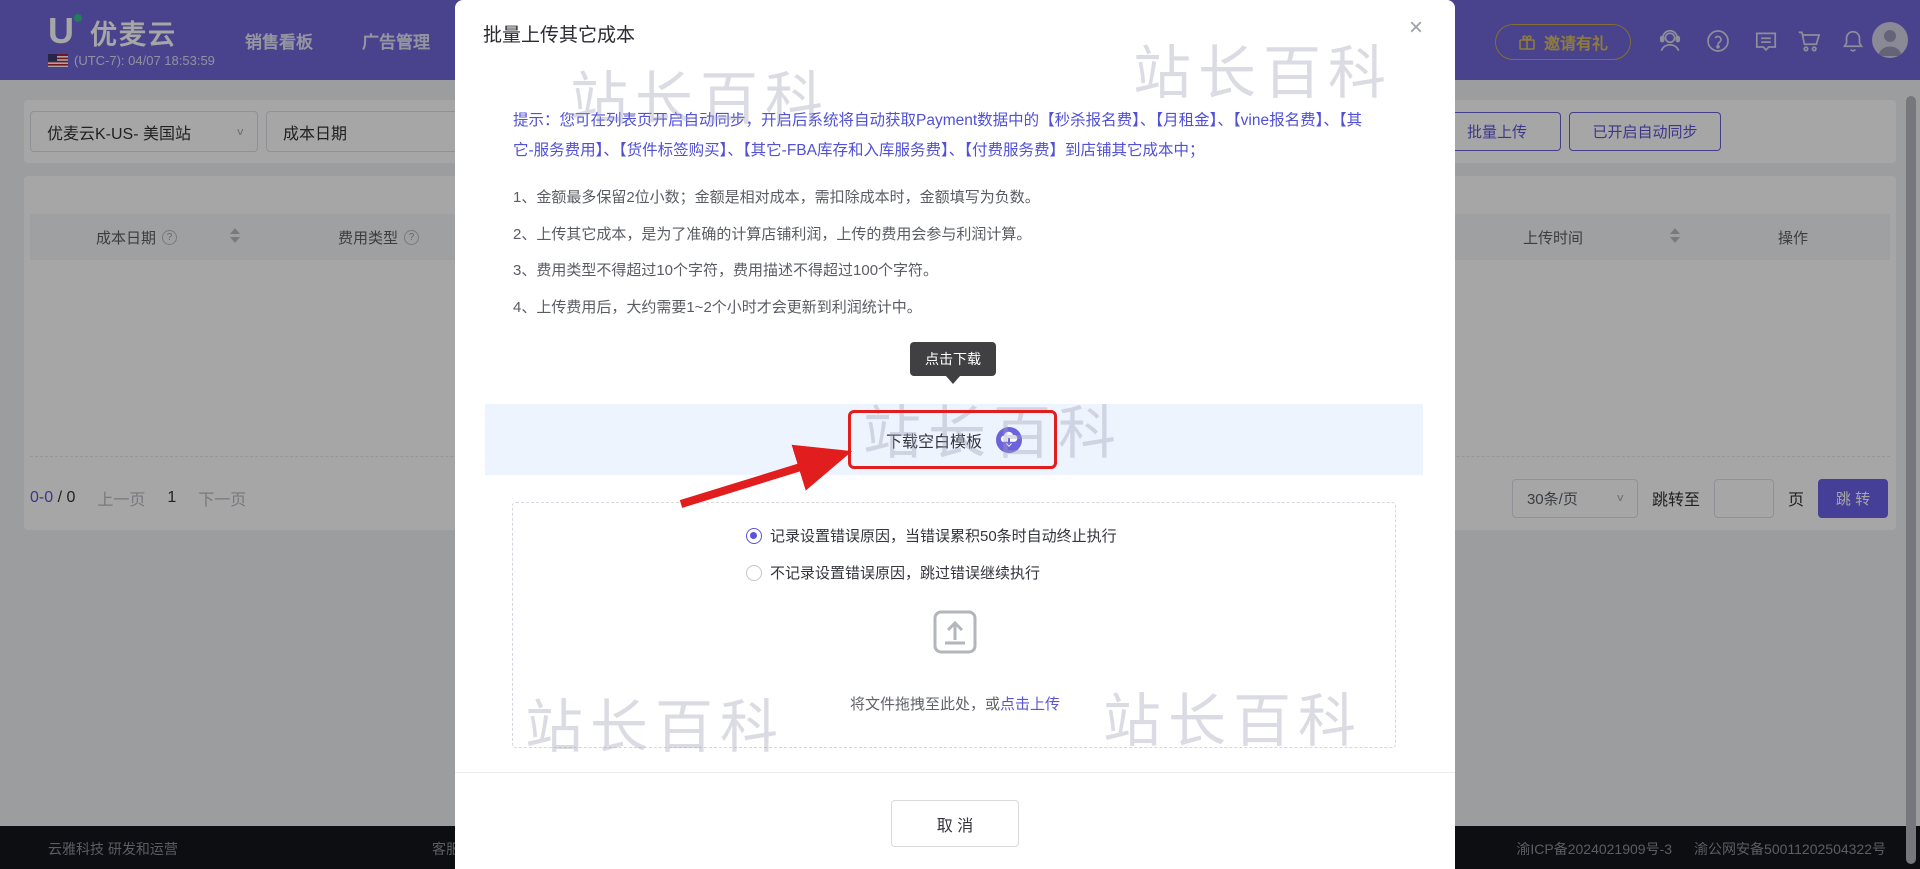 The width and height of the screenshot is (1920, 869). What do you see at coordinates (953, 359) in the screenshot?
I see `tooltip-text: 点击下载` at bounding box center [953, 359].